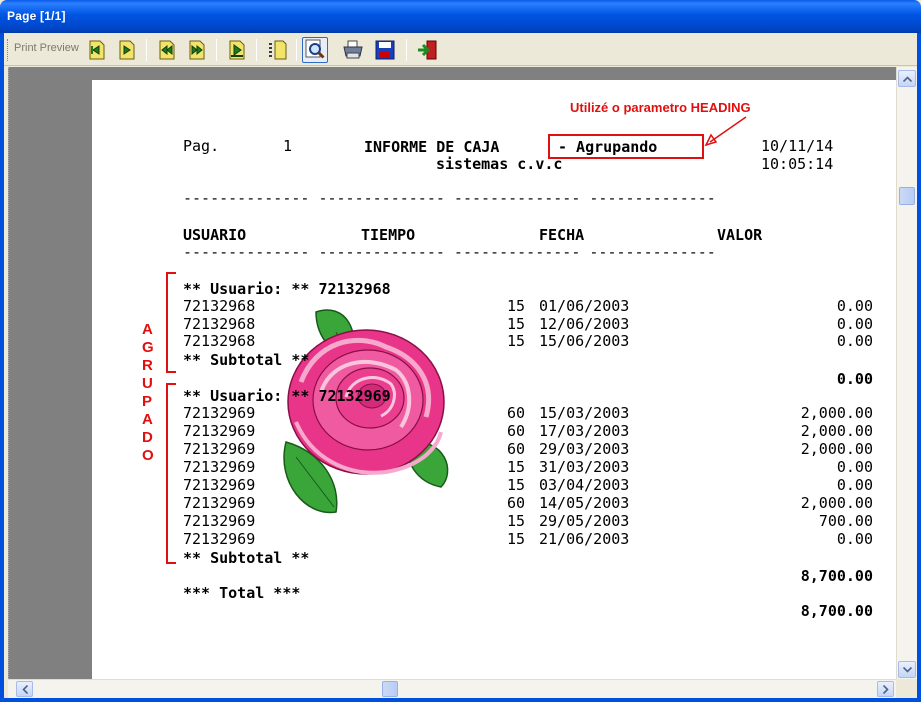  I want to click on goto-page-icon, so click(237, 50).